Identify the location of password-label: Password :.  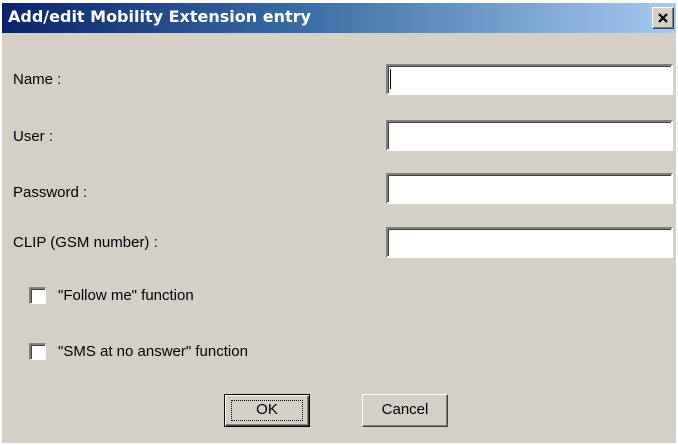
(50, 192).